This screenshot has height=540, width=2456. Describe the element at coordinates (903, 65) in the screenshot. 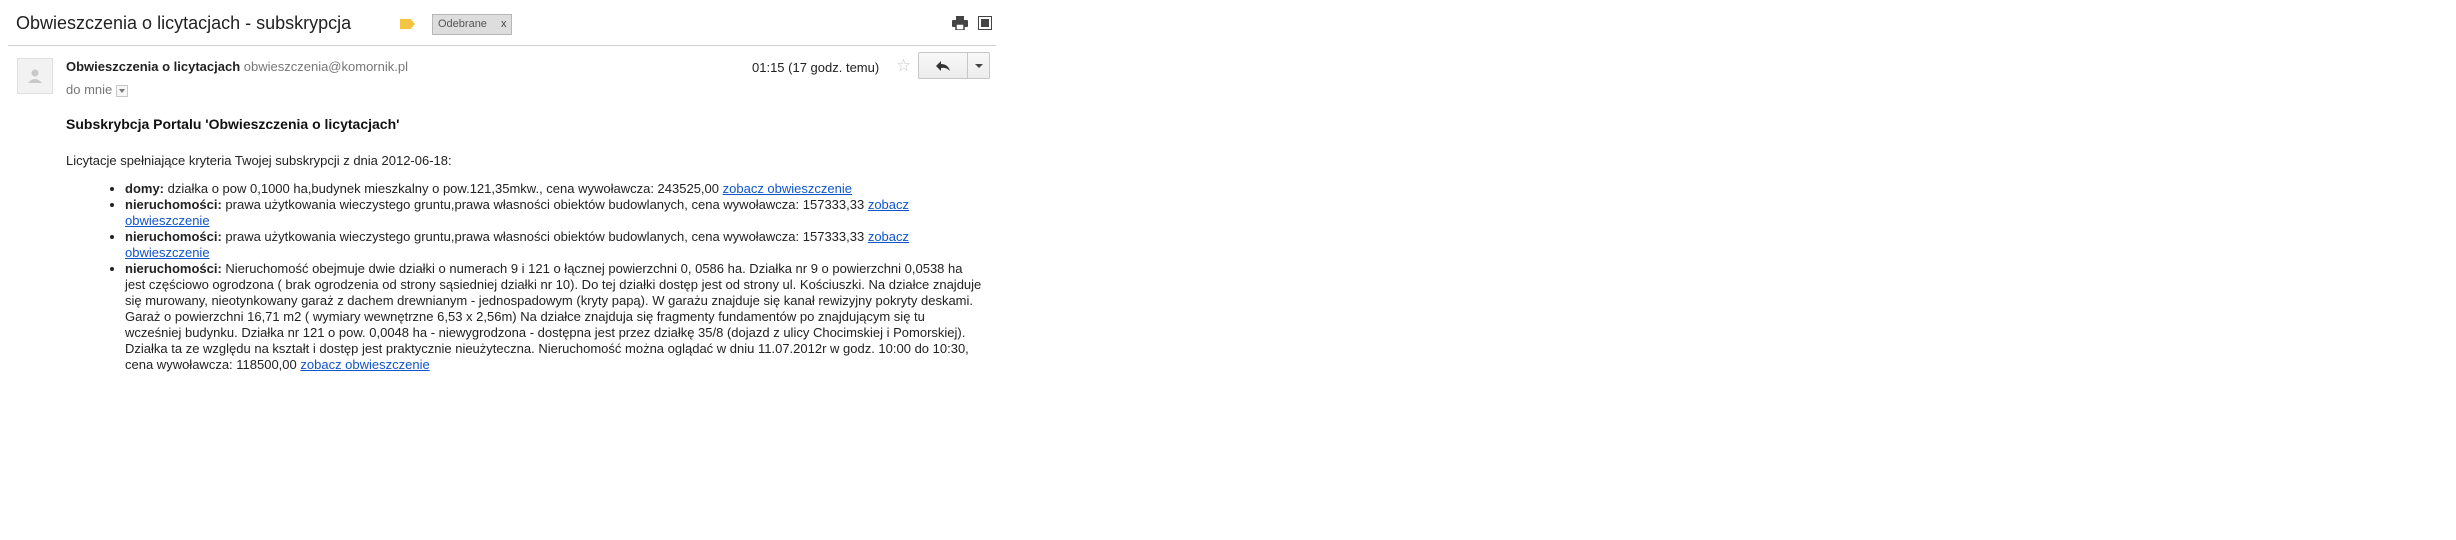

I see `star-icon: ☆` at that location.